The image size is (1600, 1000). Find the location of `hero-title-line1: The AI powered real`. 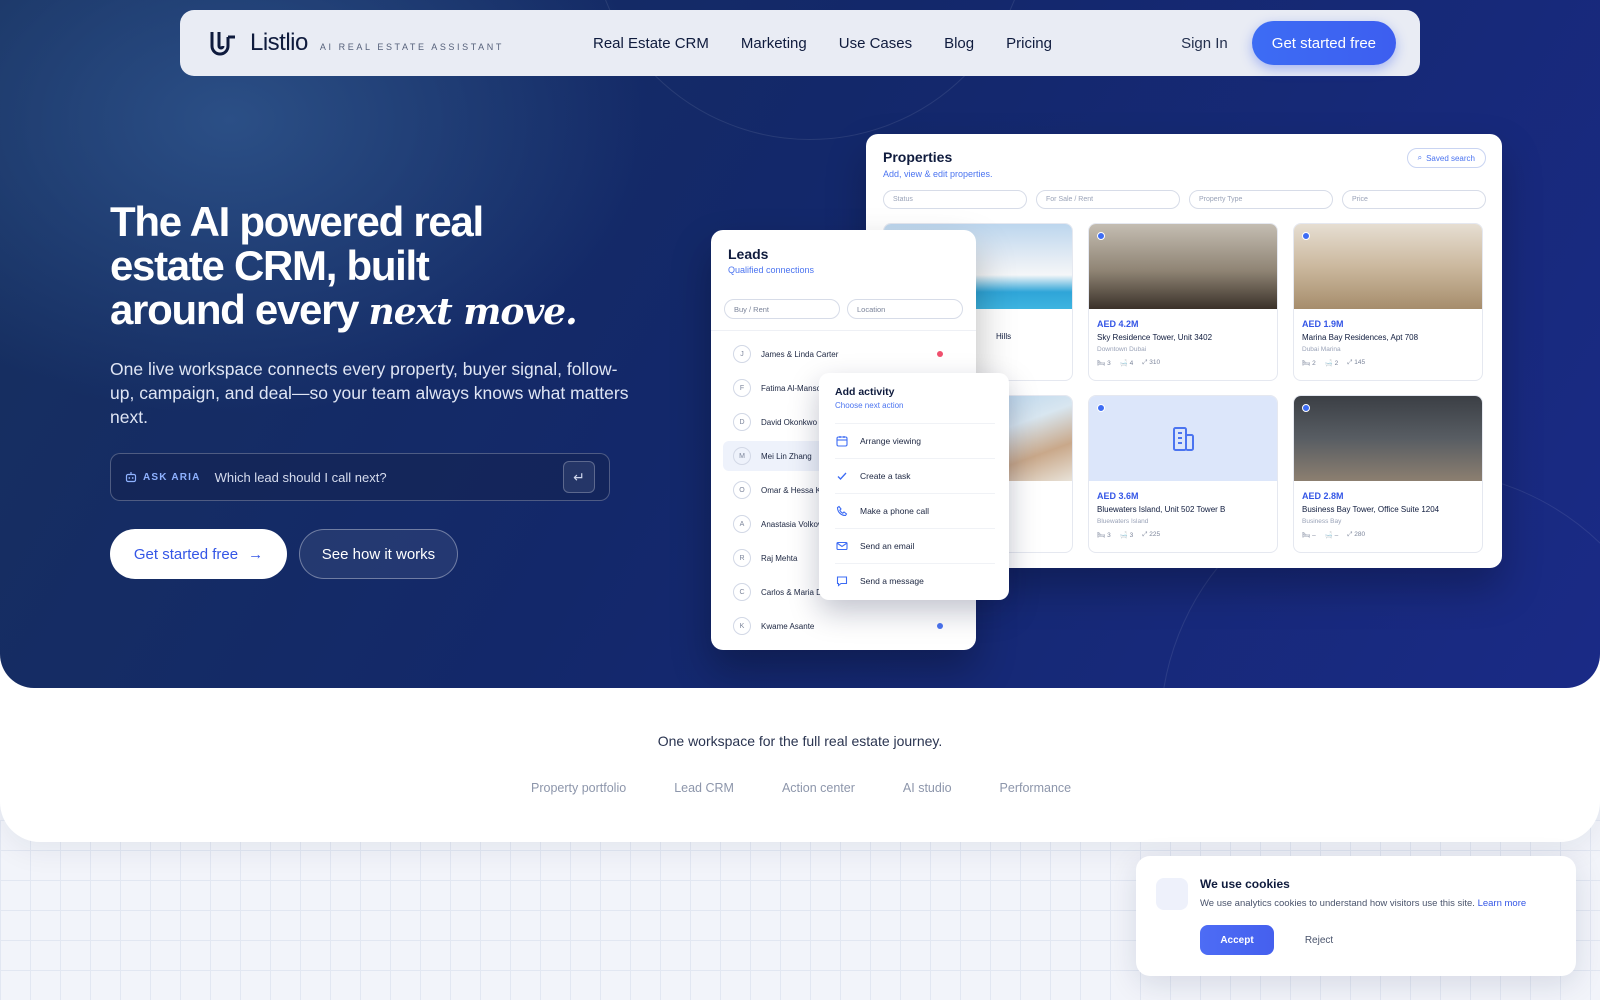

hero-title-line1: The AI powered real is located at coordinates (297, 221).